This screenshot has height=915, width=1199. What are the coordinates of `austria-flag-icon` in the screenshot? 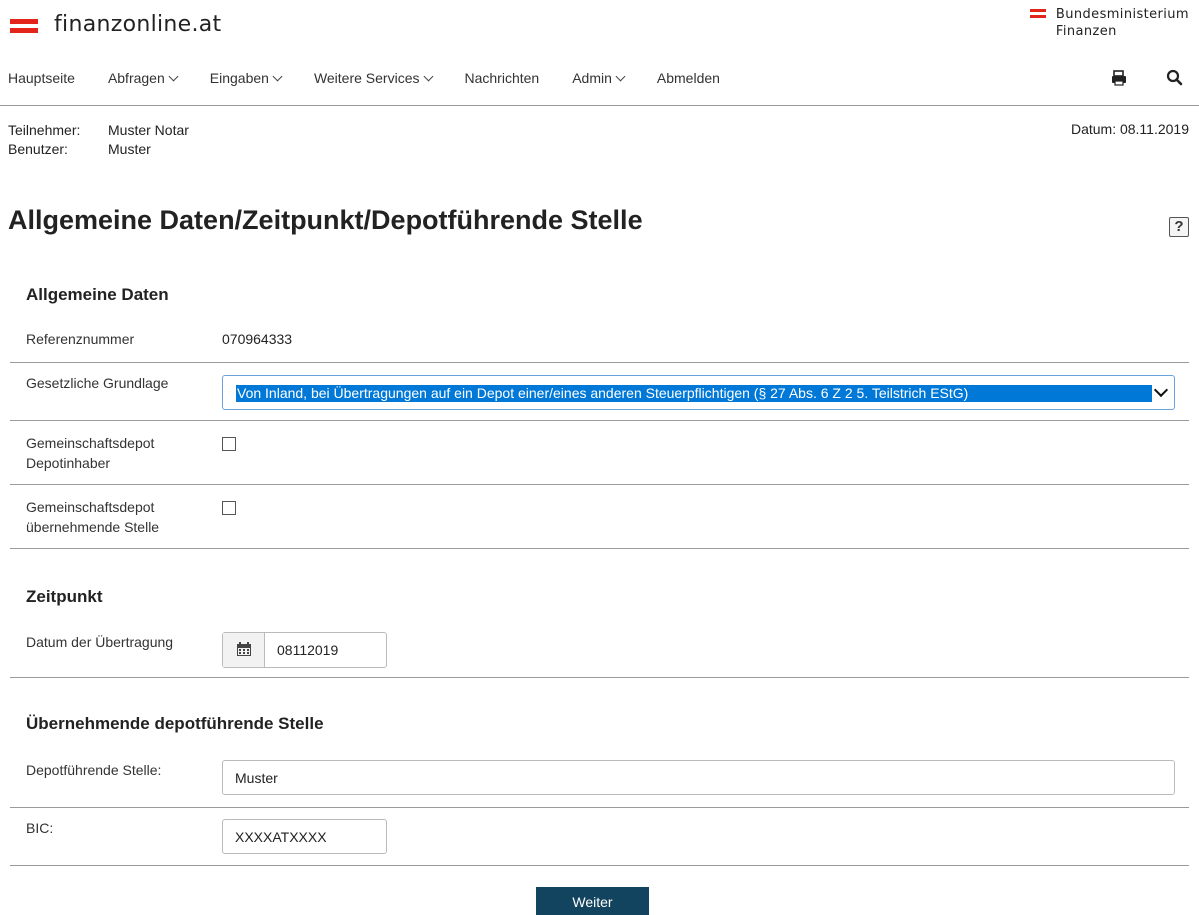 It's located at (24, 25).